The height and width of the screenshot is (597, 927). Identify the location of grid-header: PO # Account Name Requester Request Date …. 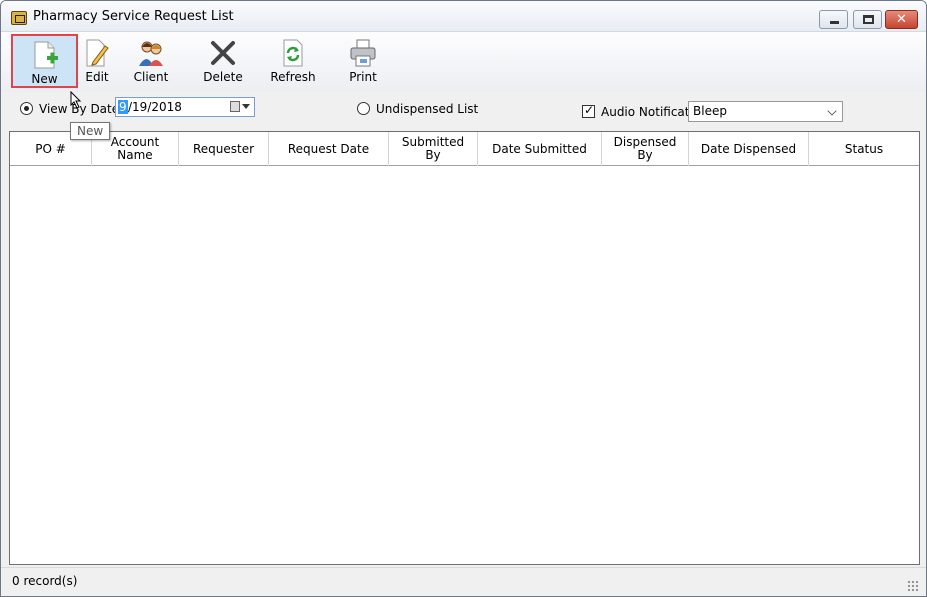
(464, 149).